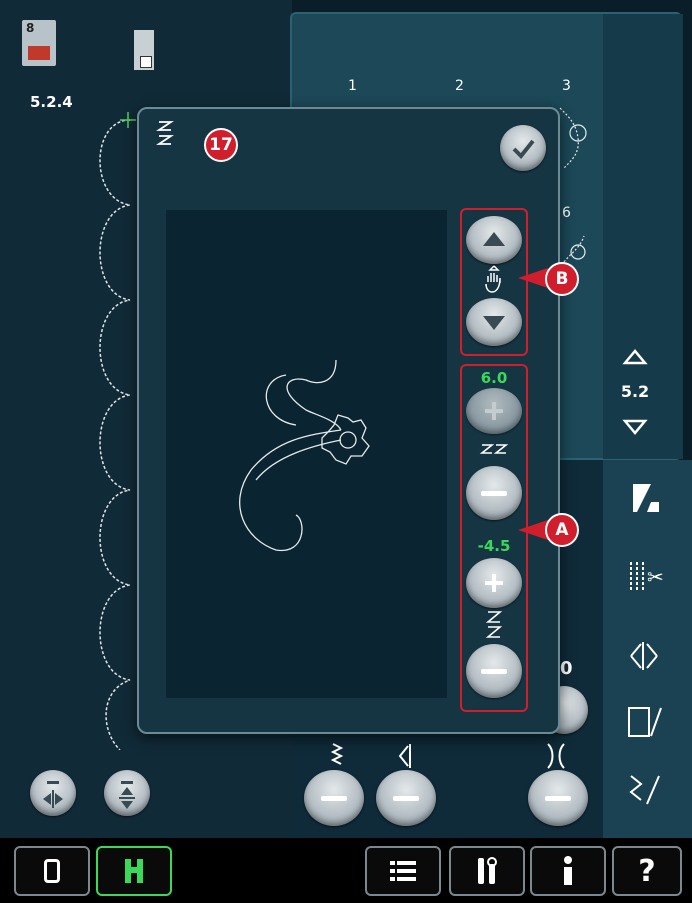  What do you see at coordinates (39, 43) in the screenshot?
I see `presser-foot-icon: 8` at bounding box center [39, 43].